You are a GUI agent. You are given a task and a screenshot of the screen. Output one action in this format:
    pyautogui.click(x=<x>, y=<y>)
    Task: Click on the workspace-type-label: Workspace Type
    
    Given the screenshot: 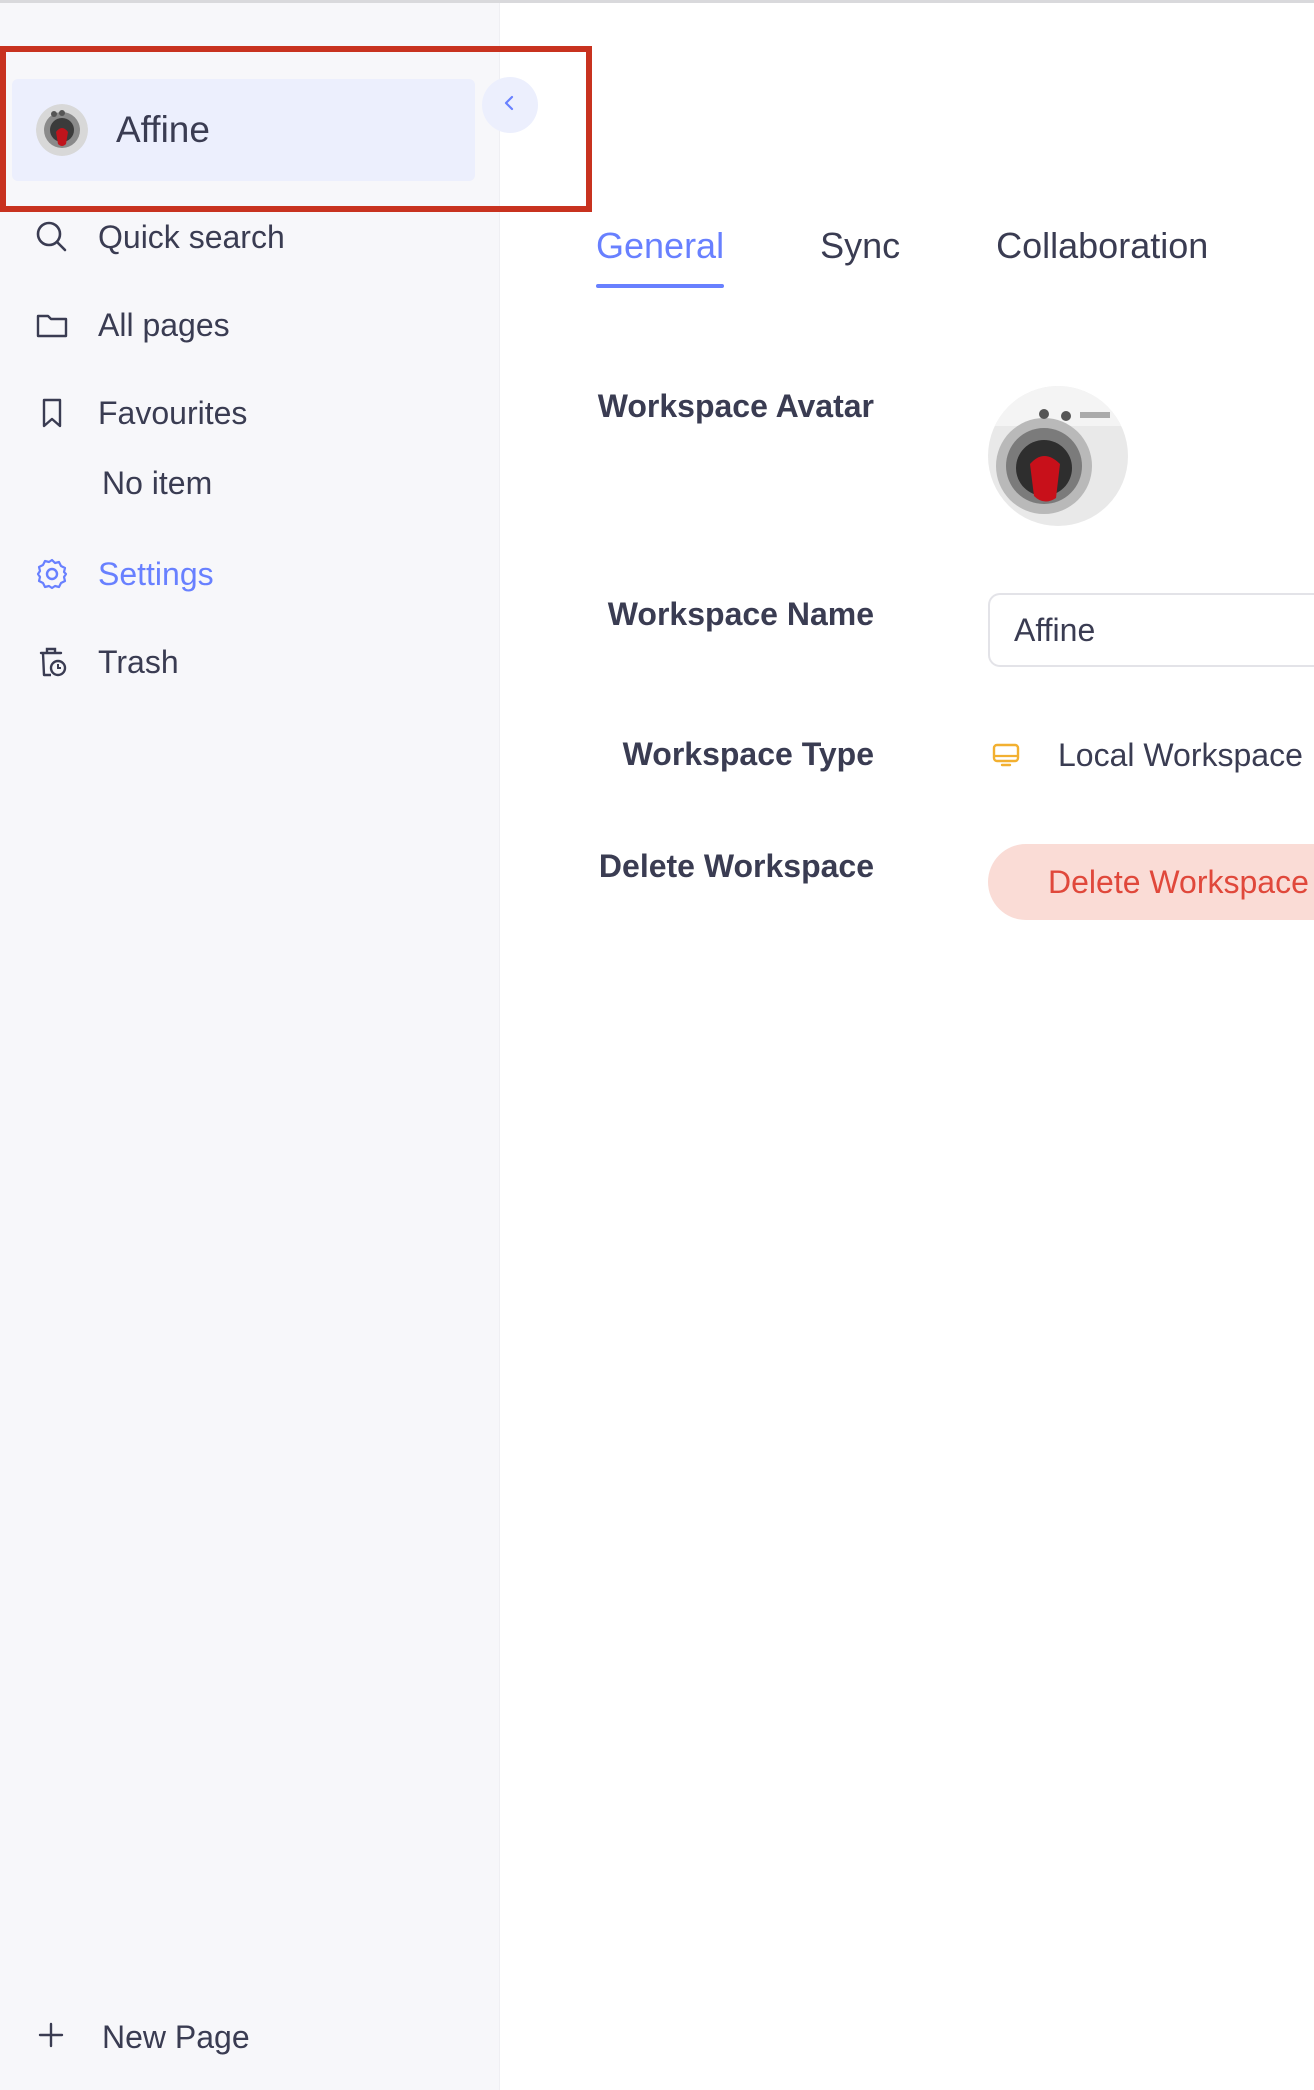 What is the action you would take?
    pyautogui.click(x=748, y=754)
    